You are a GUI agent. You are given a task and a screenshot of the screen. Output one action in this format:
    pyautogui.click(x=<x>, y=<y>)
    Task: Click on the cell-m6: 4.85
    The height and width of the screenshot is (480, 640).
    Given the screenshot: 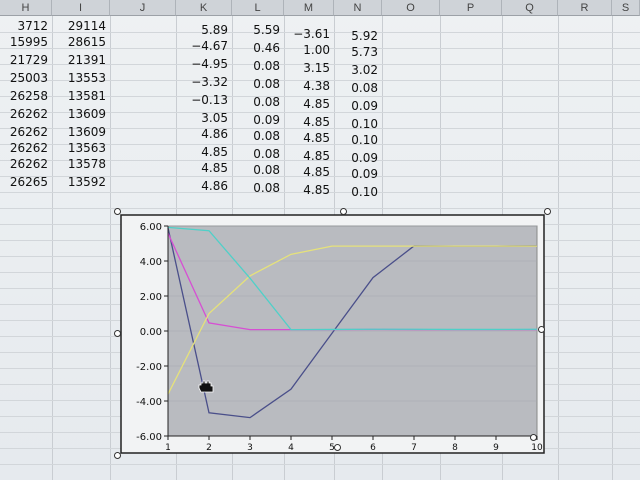 What is the action you would take?
    pyautogui.click(x=309, y=122)
    